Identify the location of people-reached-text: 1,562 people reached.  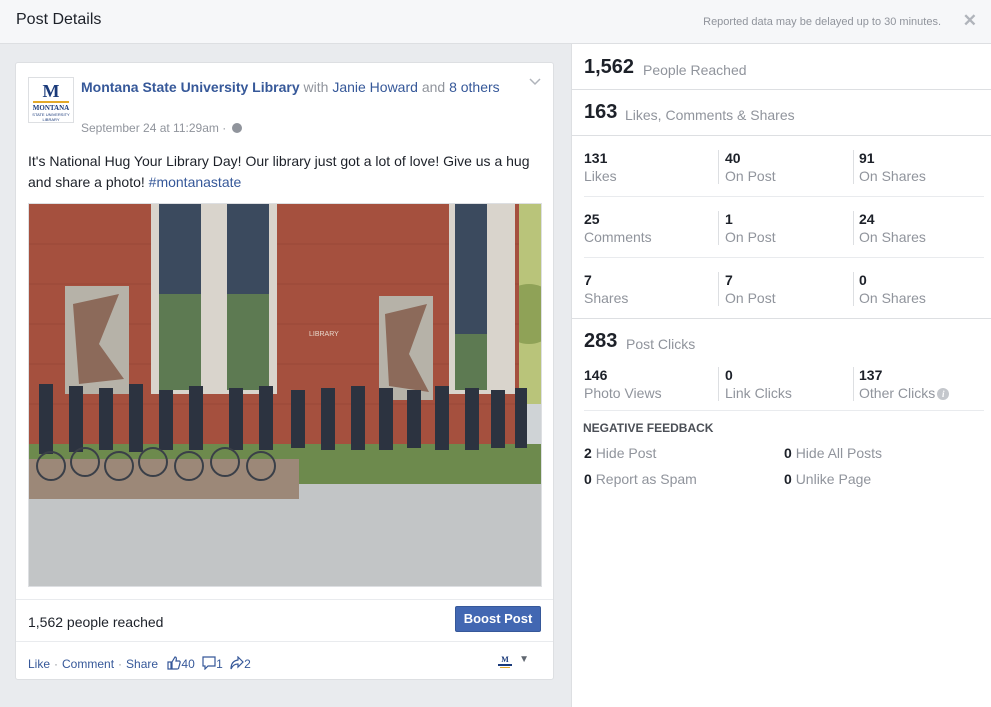
(96, 622).